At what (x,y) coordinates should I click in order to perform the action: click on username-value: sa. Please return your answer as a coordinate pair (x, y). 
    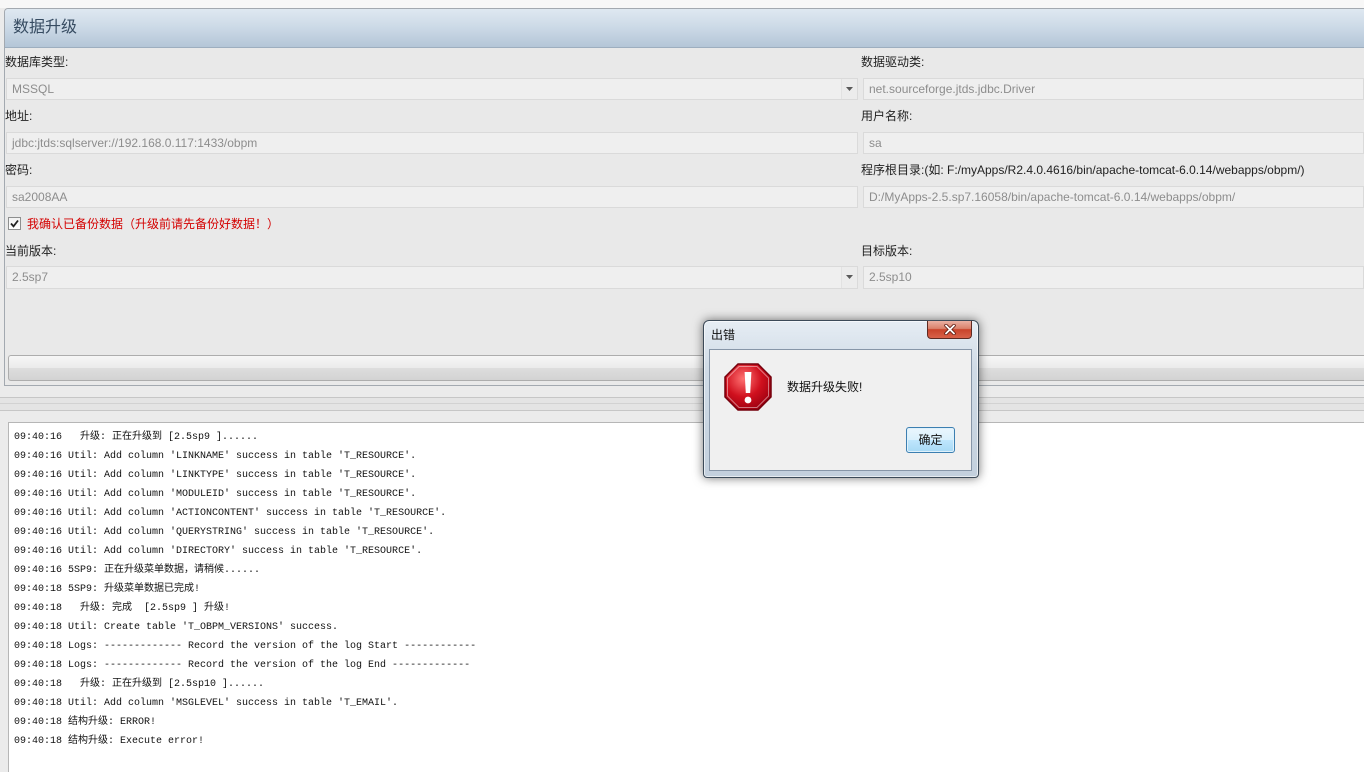
    Looking at the image, I should click on (875, 143).